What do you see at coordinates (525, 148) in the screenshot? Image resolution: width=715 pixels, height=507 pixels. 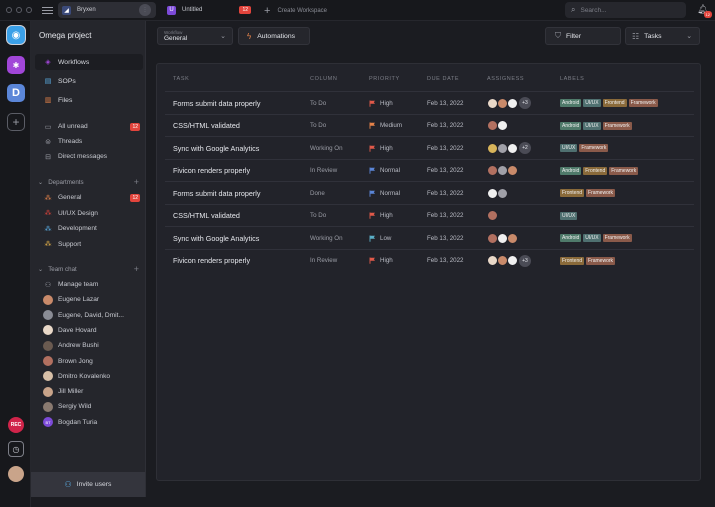 I see `more-assignees-badge: +2` at bounding box center [525, 148].